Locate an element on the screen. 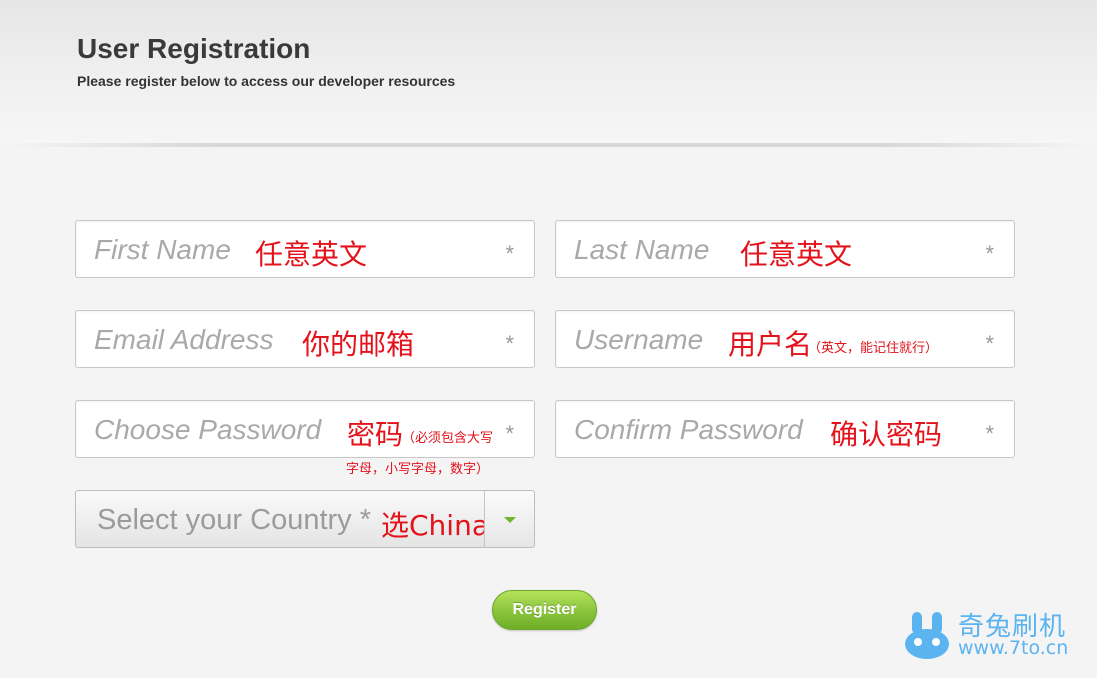  first-name-field: First Name 任意英文 * is located at coordinates (305, 249).